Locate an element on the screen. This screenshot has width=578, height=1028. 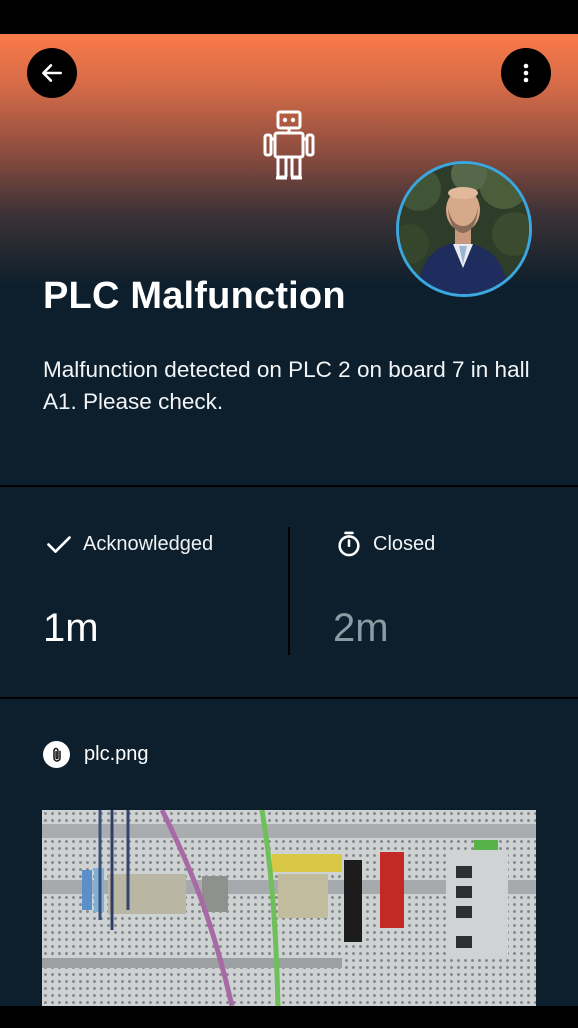
attachment-link: plc.png is located at coordinates (96, 754).